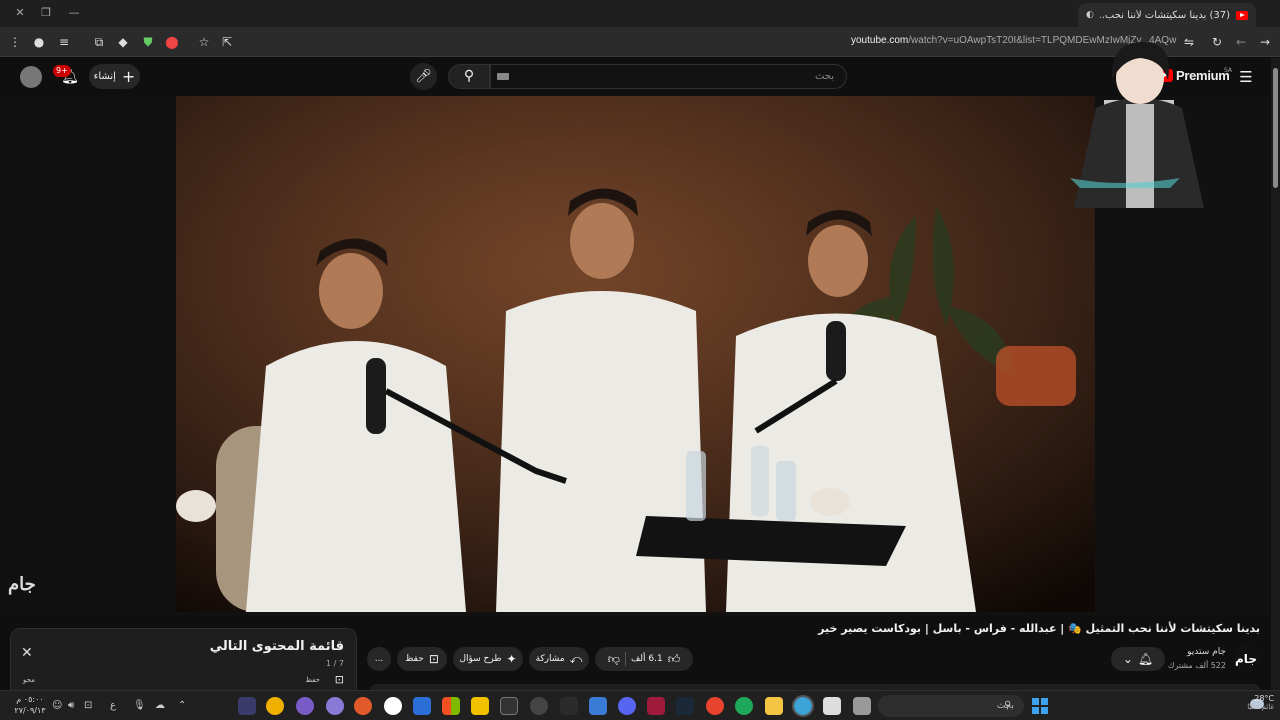 The width and height of the screenshot is (1280, 720). Describe the element at coordinates (539, 706) in the screenshot. I see `app-circle-icon` at that location.